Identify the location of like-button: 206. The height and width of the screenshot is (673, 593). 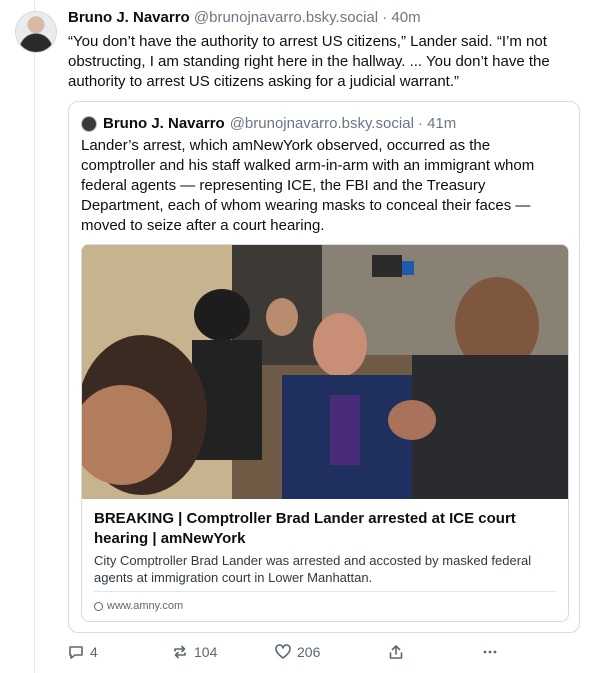
(297, 652).